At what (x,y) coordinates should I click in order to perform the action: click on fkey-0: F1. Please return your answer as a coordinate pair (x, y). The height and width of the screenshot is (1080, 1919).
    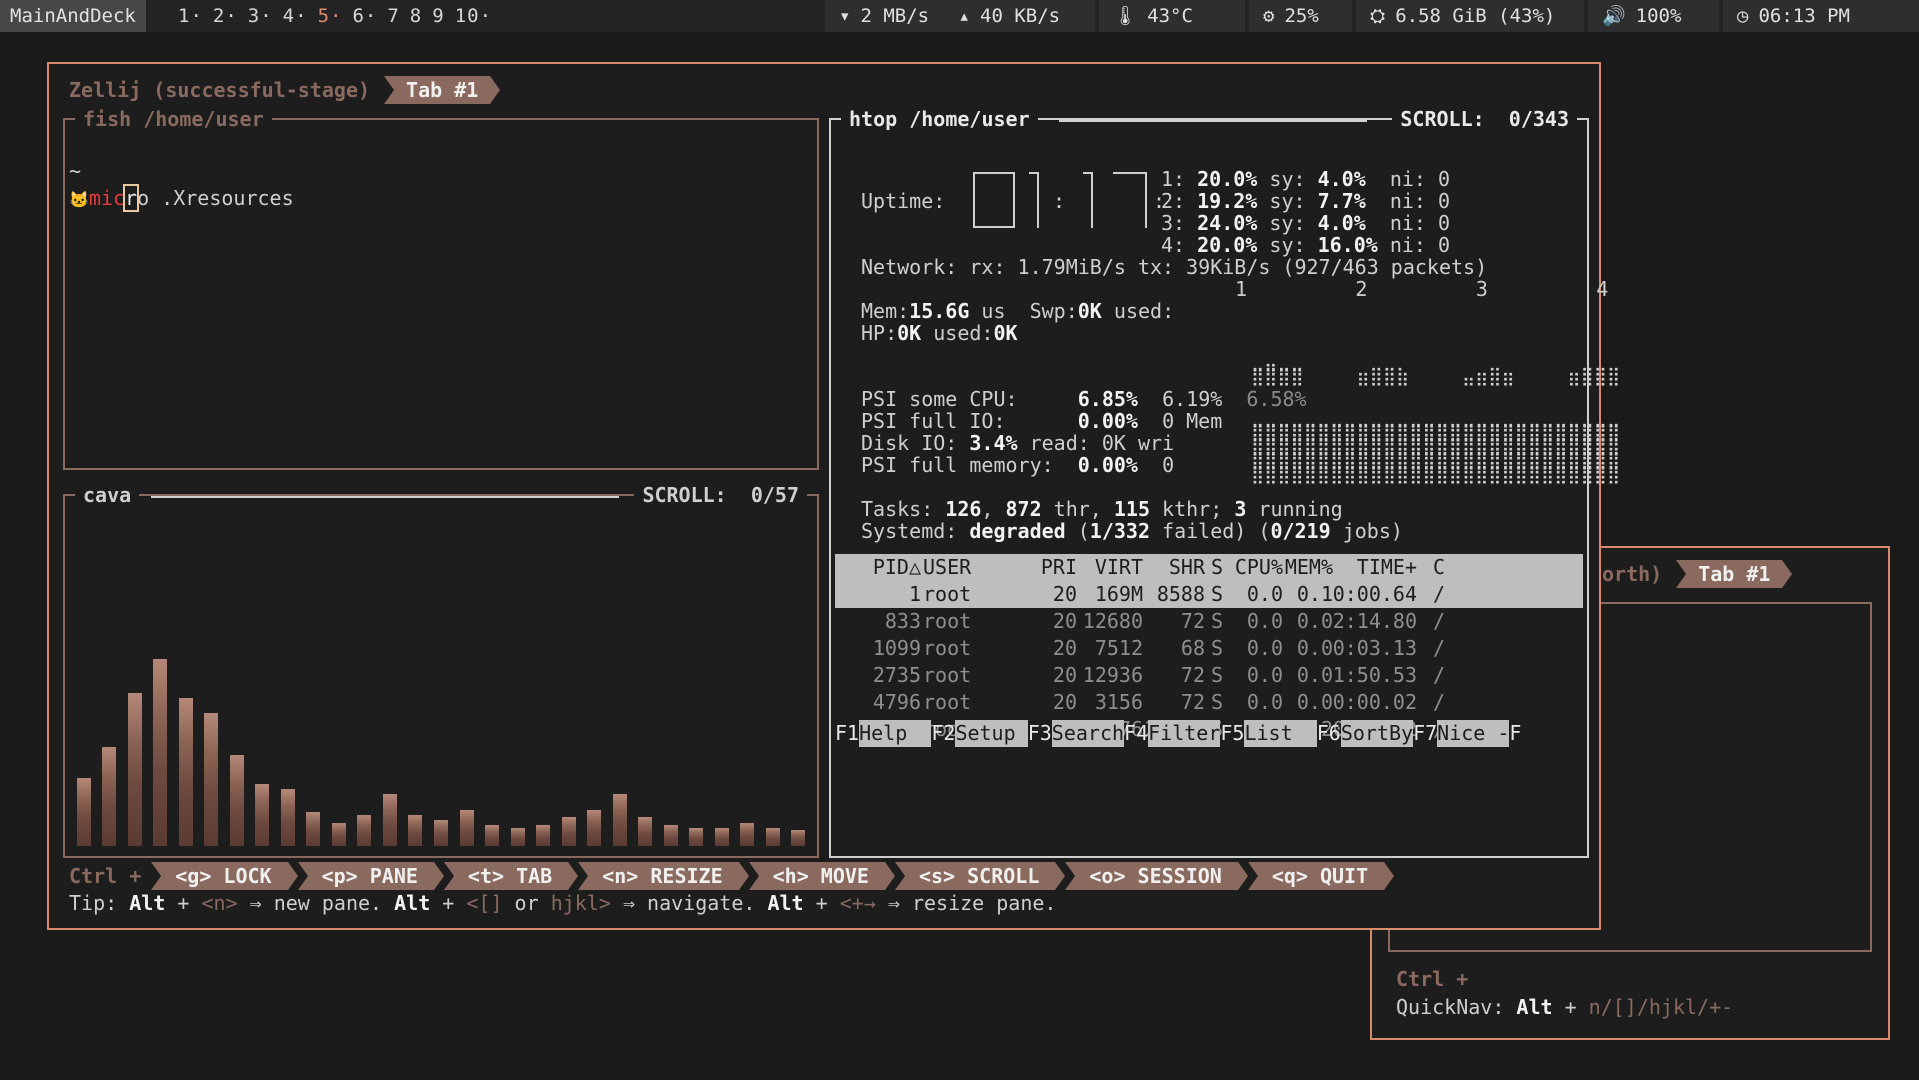
    Looking at the image, I should click on (847, 733).